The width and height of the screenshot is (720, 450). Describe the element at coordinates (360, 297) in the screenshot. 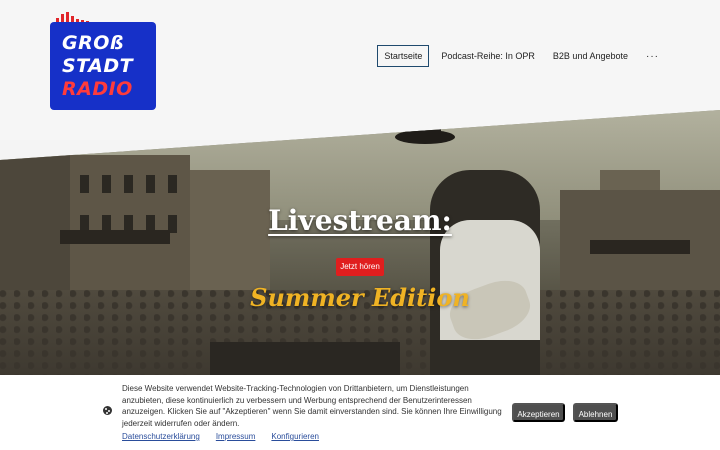

I see `hero-subtitle: Summer Edition` at that location.